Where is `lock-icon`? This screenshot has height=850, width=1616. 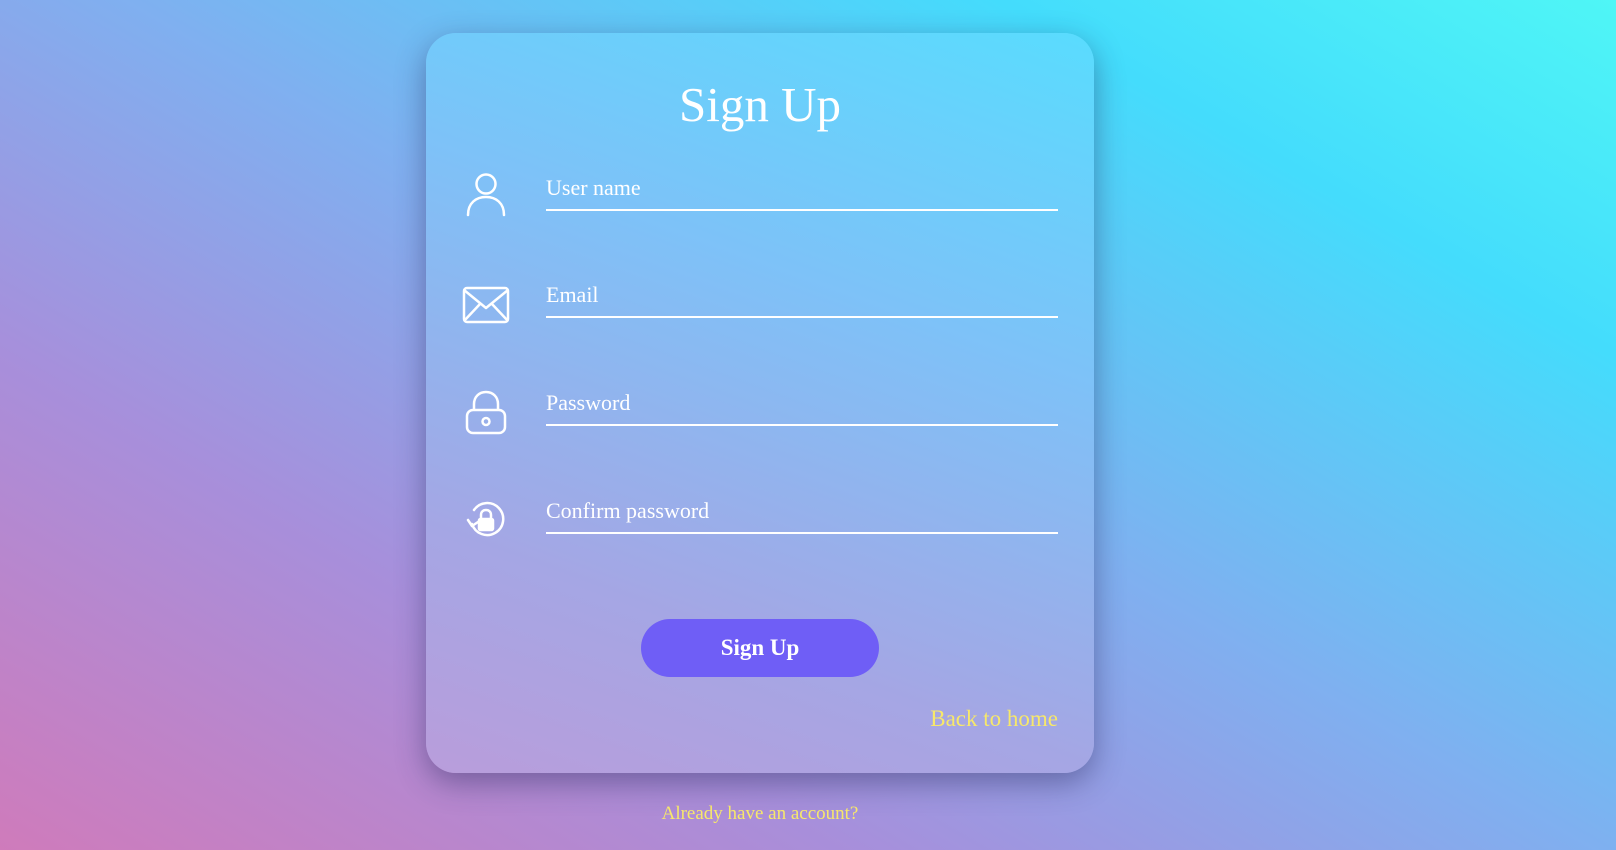
lock-icon is located at coordinates (486, 413).